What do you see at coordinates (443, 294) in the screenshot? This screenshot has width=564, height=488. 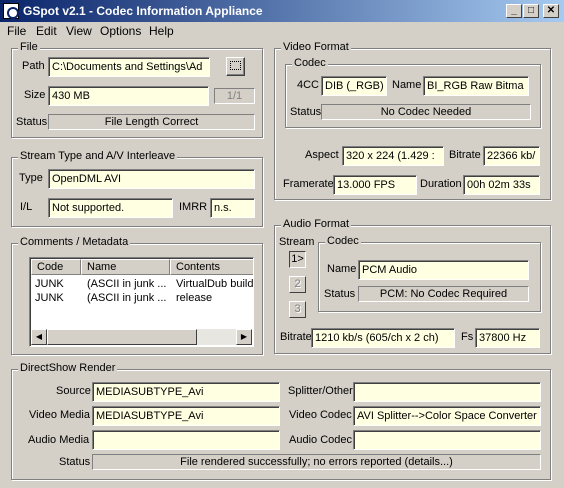 I see `audio-status-field: PCM: No Codec Required` at bounding box center [443, 294].